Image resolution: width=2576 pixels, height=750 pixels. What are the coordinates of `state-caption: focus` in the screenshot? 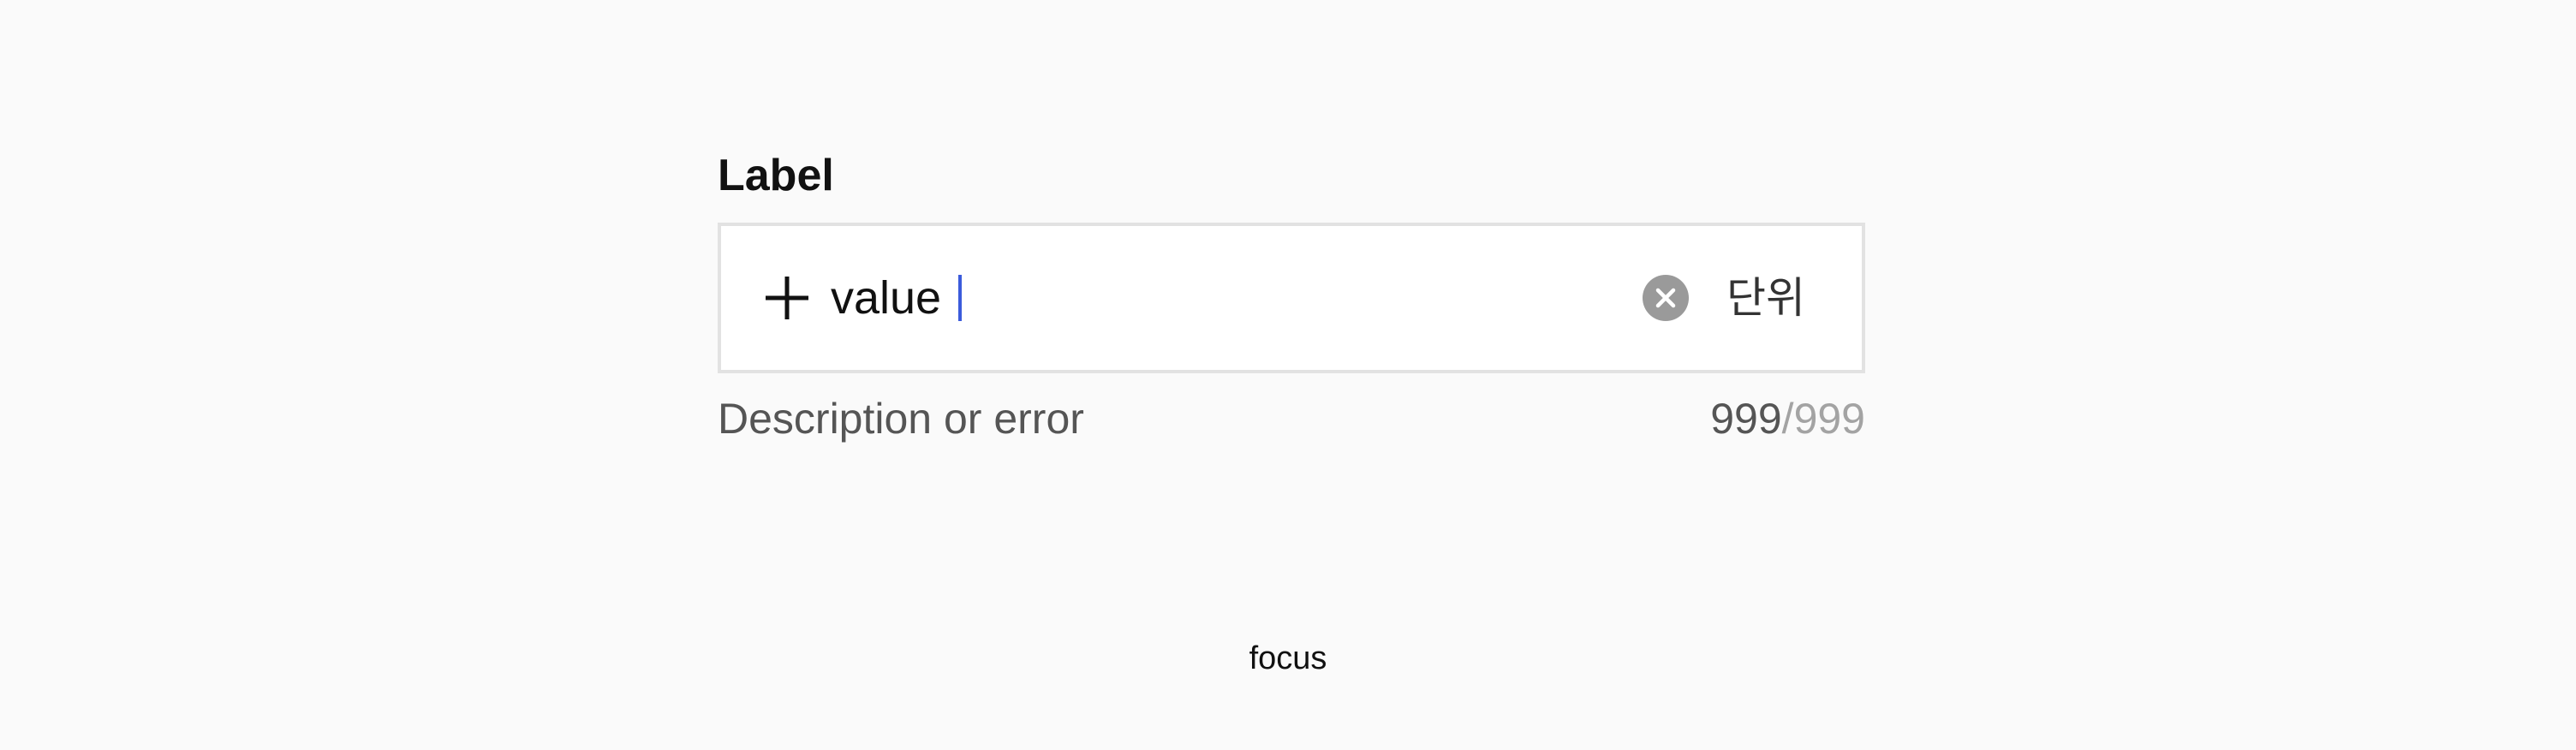 It's located at (1288, 658).